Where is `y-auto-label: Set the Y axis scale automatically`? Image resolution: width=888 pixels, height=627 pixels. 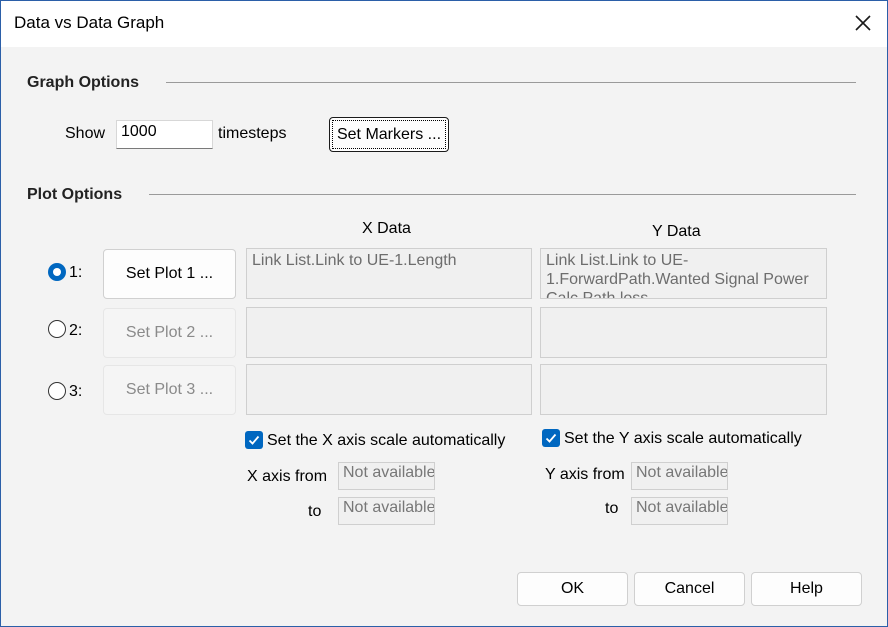 y-auto-label: Set the Y axis scale automatically is located at coordinates (683, 438).